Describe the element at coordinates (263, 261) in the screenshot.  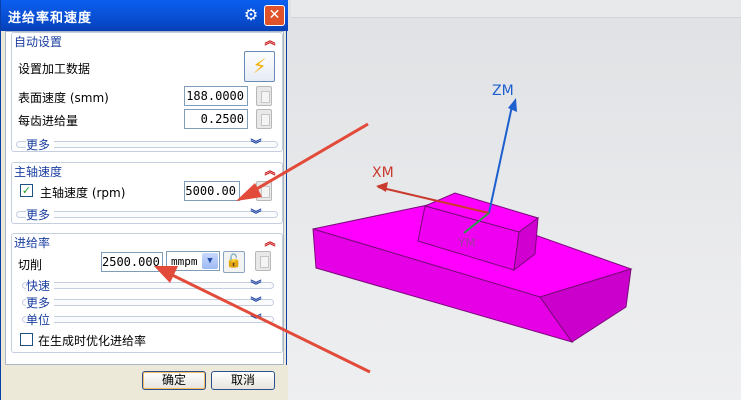
I see `cut-feed-calc-button` at that location.